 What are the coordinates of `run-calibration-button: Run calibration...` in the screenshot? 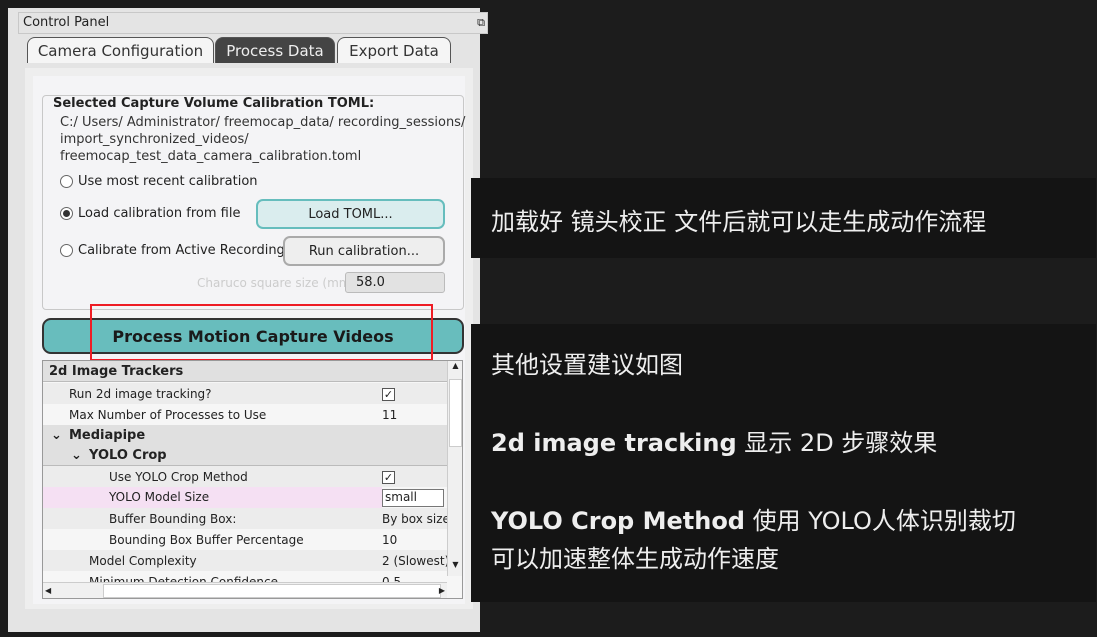 It's located at (364, 251).